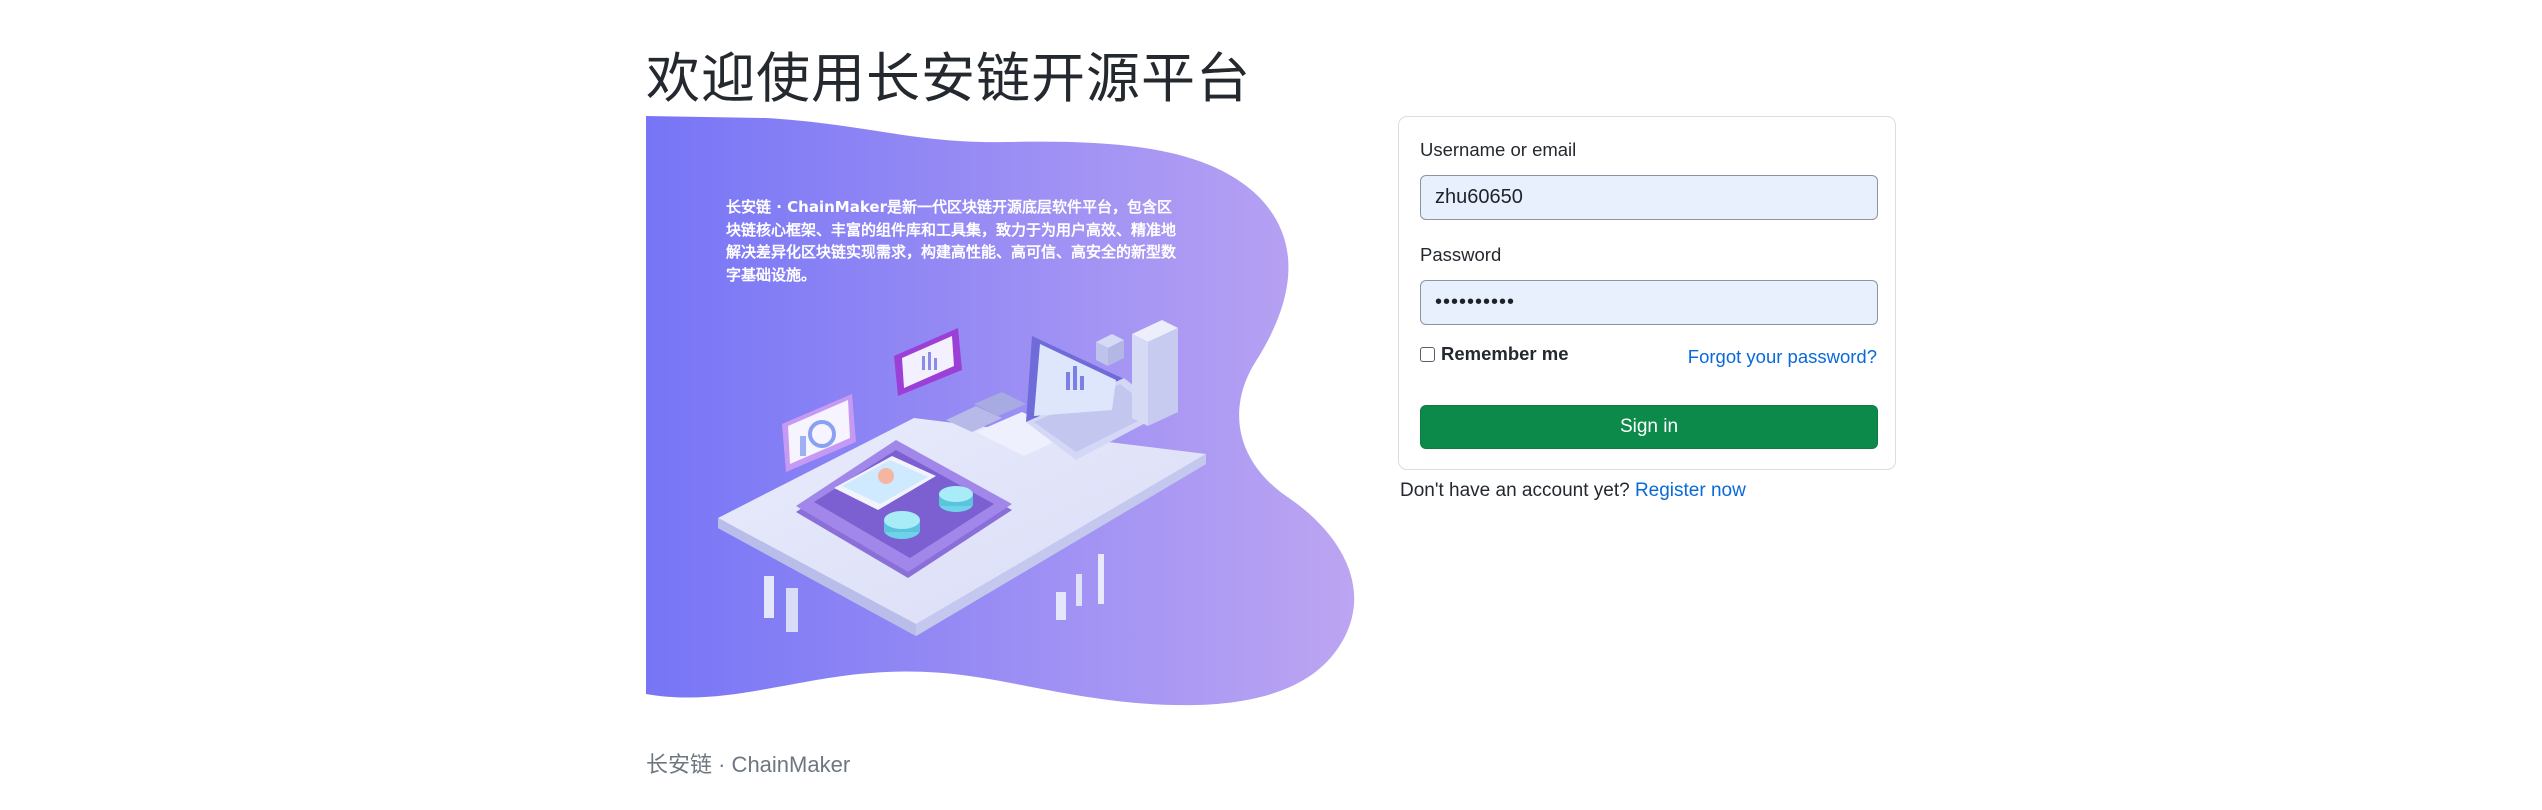  Describe the element at coordinates (1649, 302) in the screenshot. I see `password-input` at that location.